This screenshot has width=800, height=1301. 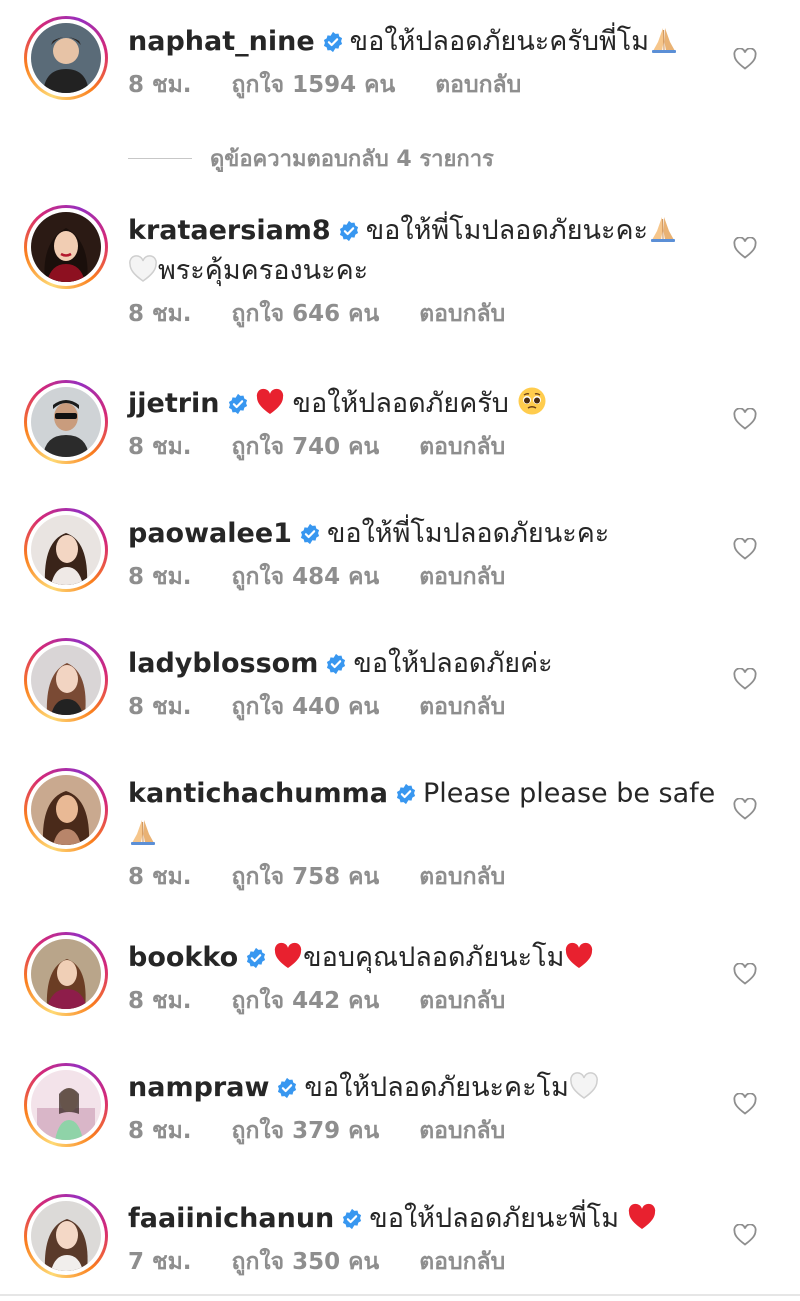 I want to click on comment-likes: ถูกใจ 350 คน, so click(x=306, y=1262).